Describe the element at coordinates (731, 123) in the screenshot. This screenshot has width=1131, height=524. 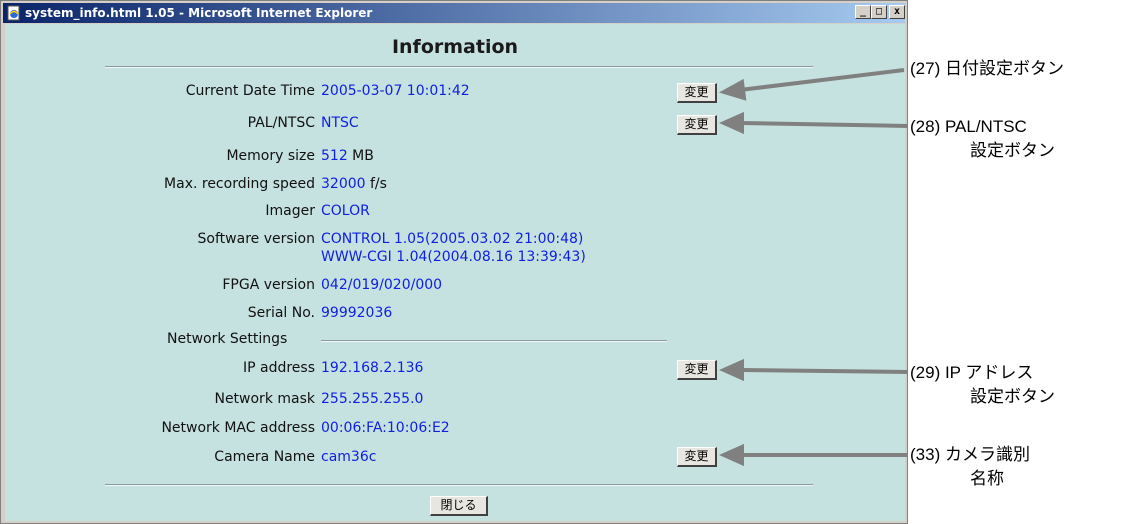
I see `arrow-28-head` at that location.